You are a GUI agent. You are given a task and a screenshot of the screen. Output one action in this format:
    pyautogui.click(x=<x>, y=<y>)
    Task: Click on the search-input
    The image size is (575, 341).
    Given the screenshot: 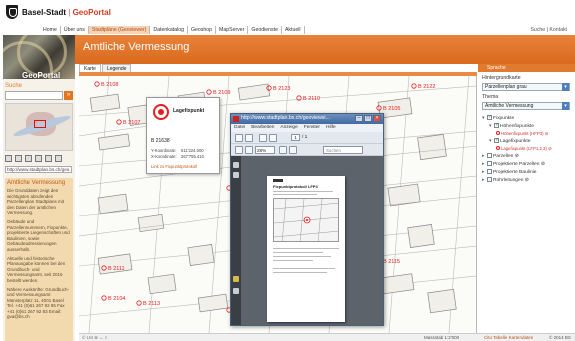 What is the action you would take?
    pyautogui.click(x=34, y=95)
    